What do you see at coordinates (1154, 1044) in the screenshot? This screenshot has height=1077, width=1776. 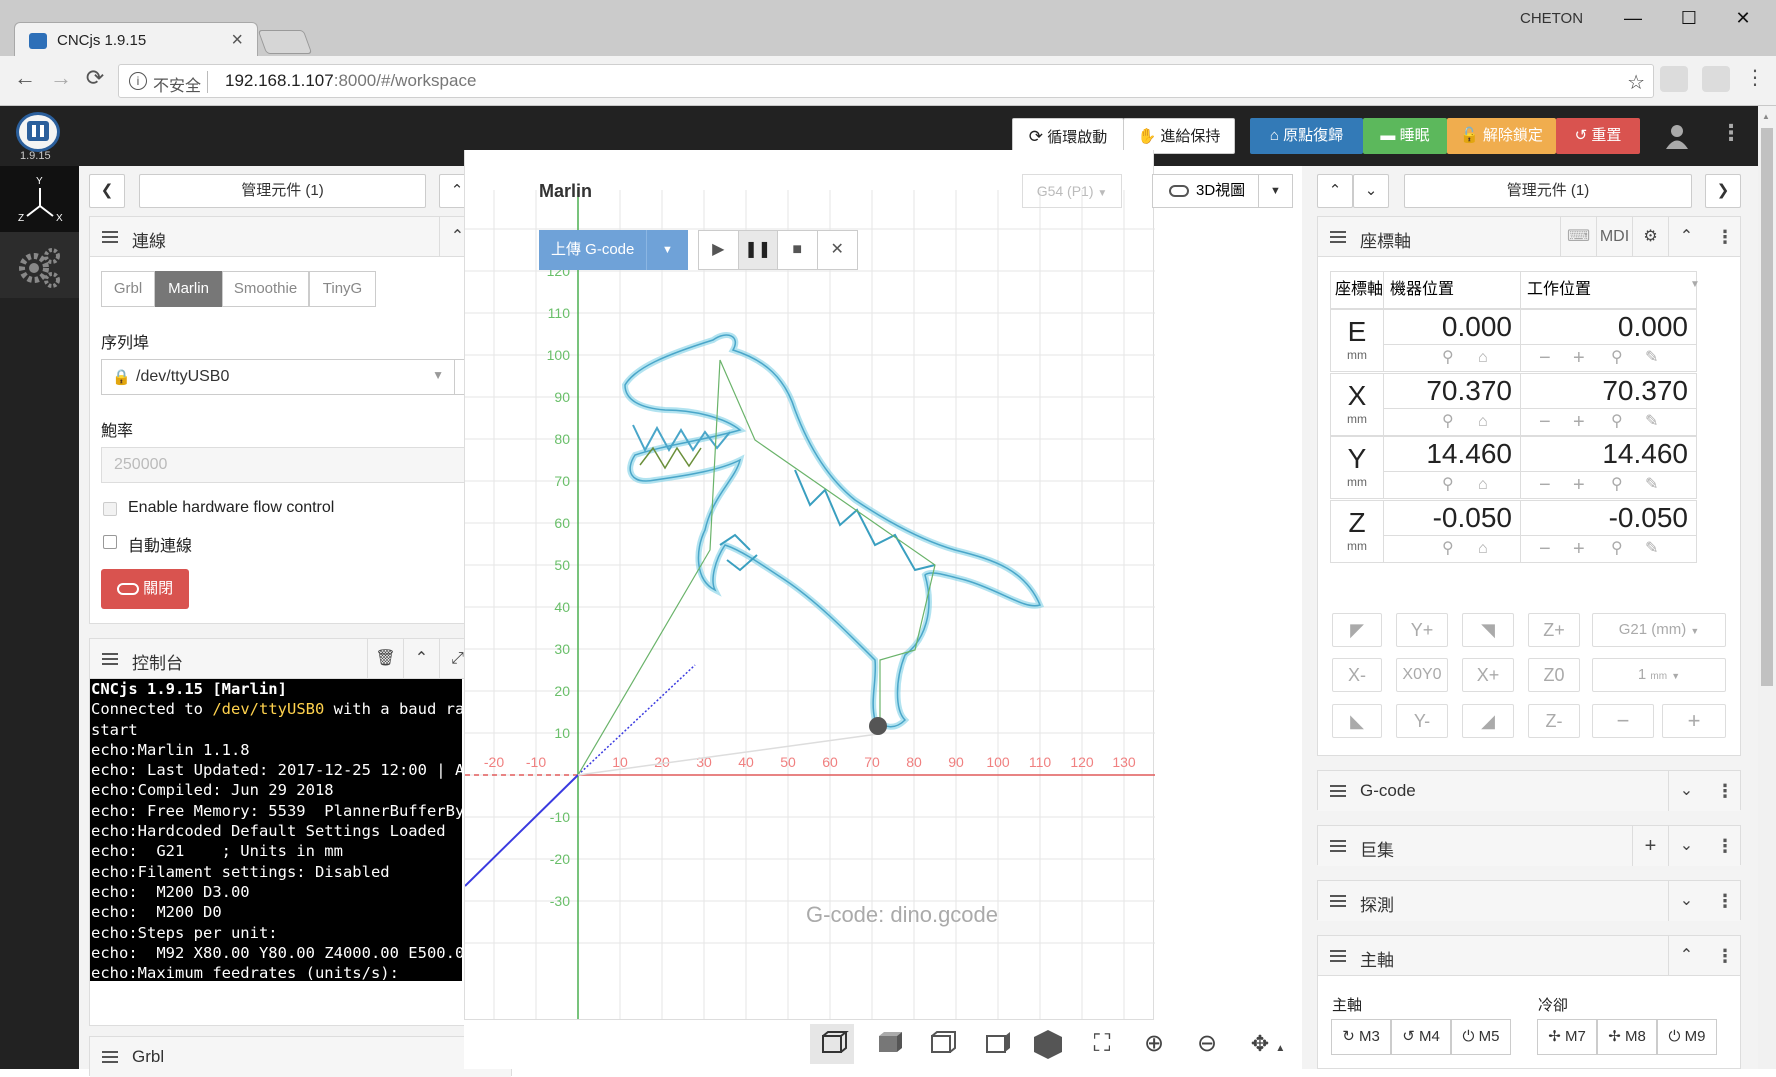 I see `zoom-in-icon: ⊕` at bounding box center [1154, 1044].